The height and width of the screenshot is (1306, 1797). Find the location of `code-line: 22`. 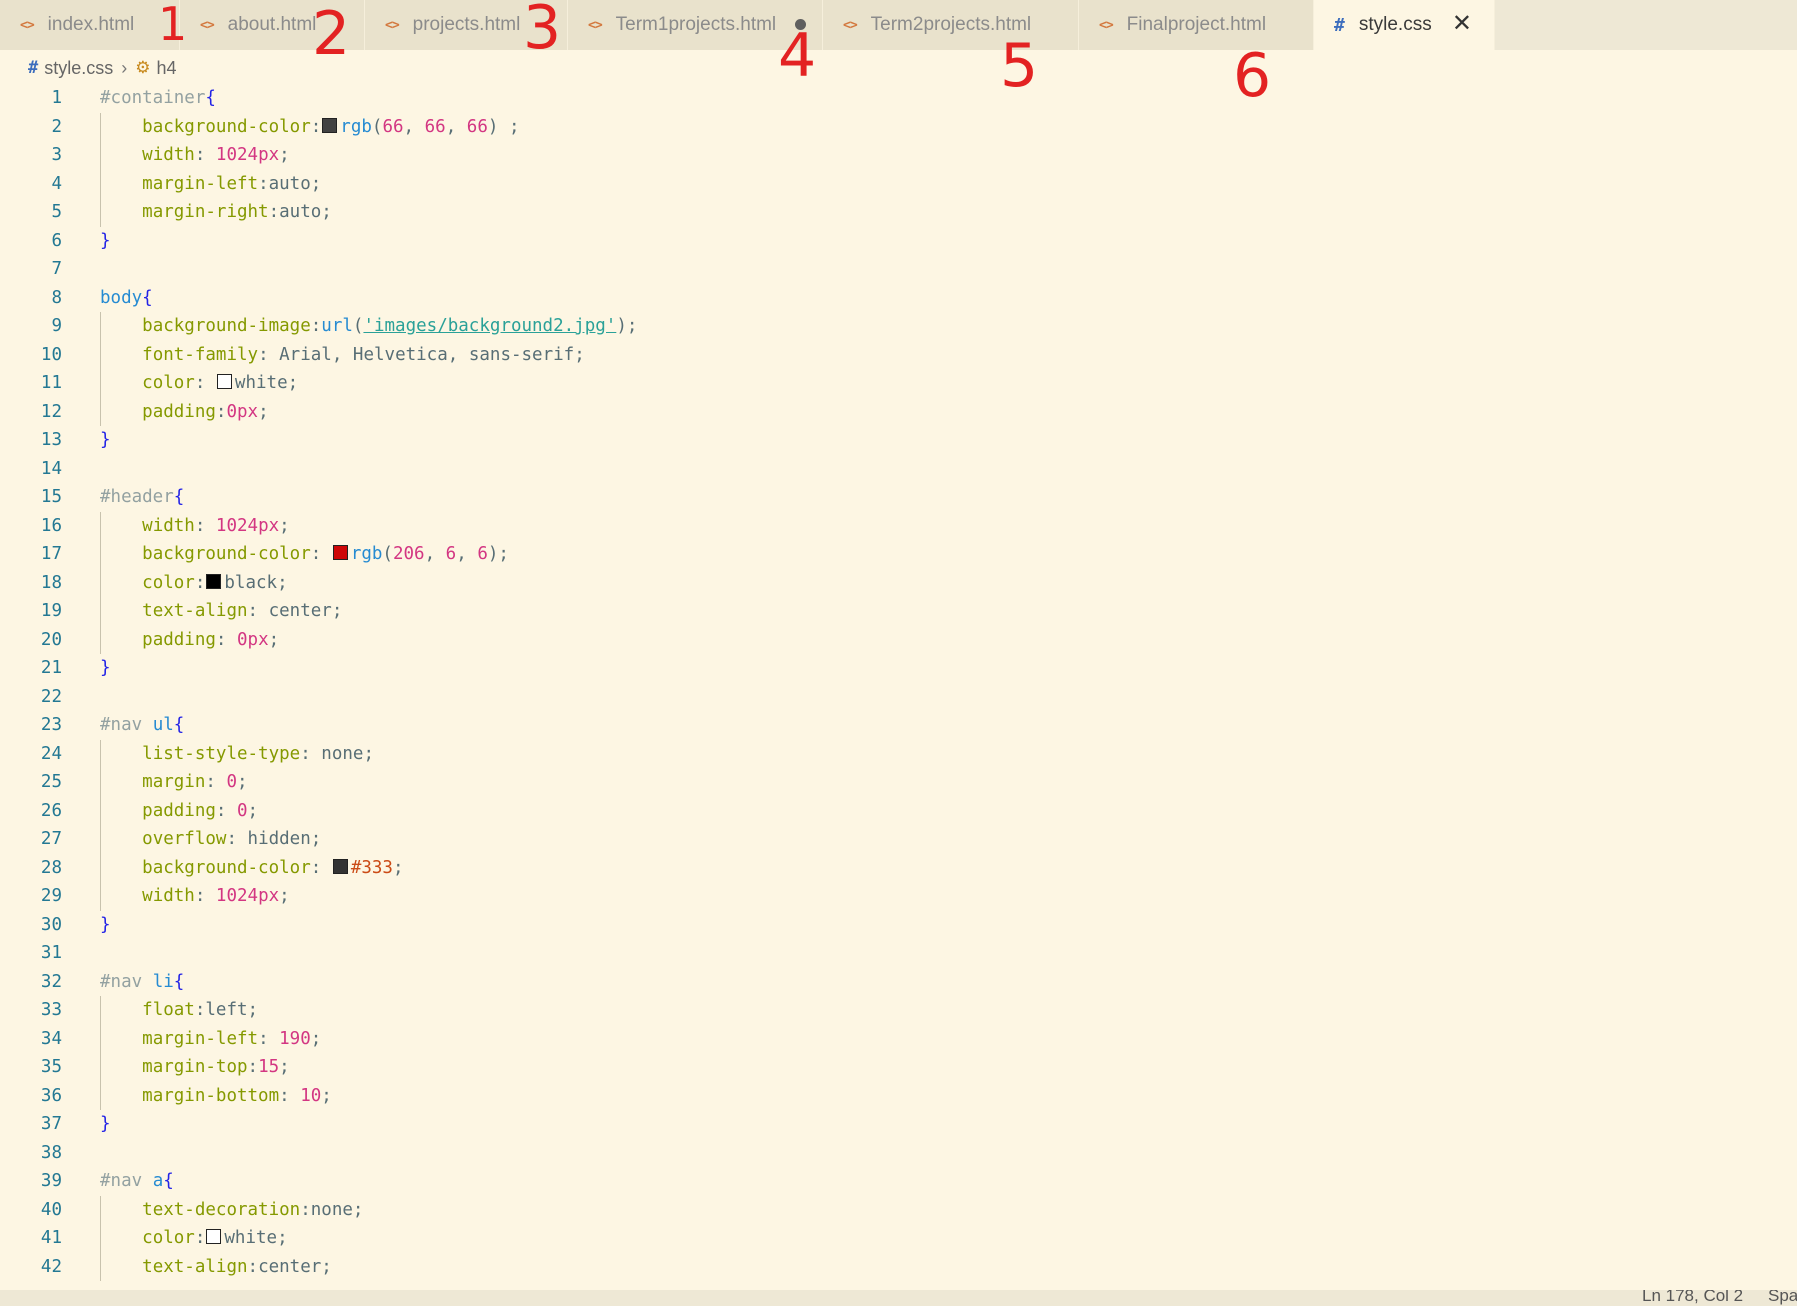

code-line: 22 is located at coordinates (898, 697).